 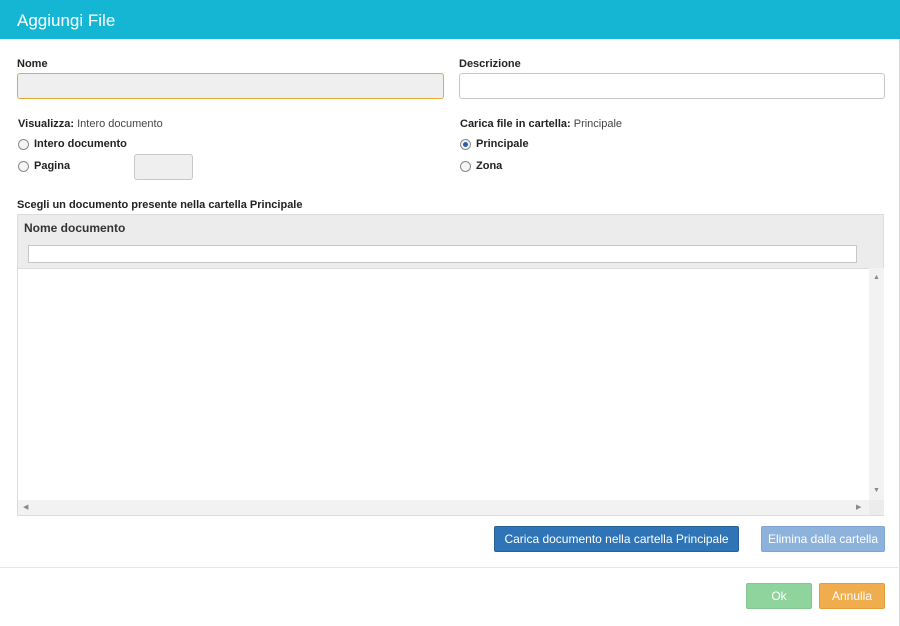 I want to click on radio-folder-zona-circle, so click(x=465, y=166).